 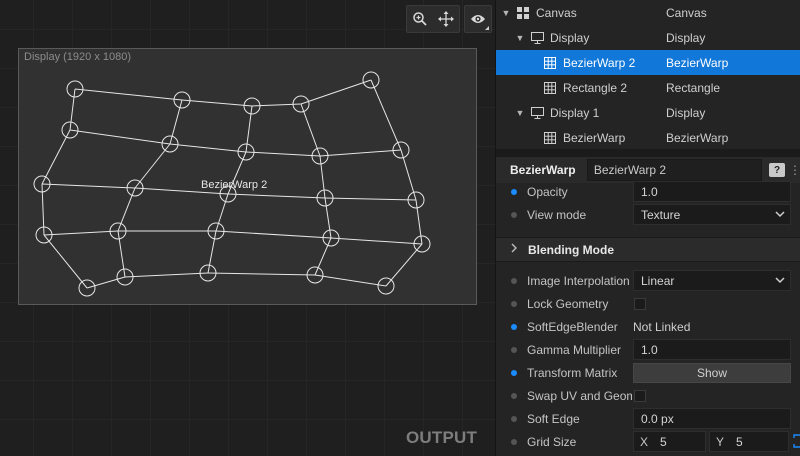 What do you see at coordinates (693, 87) in the screenshot?
I see `tree-item-type: Rectangle` at bounding box center [693, 87].